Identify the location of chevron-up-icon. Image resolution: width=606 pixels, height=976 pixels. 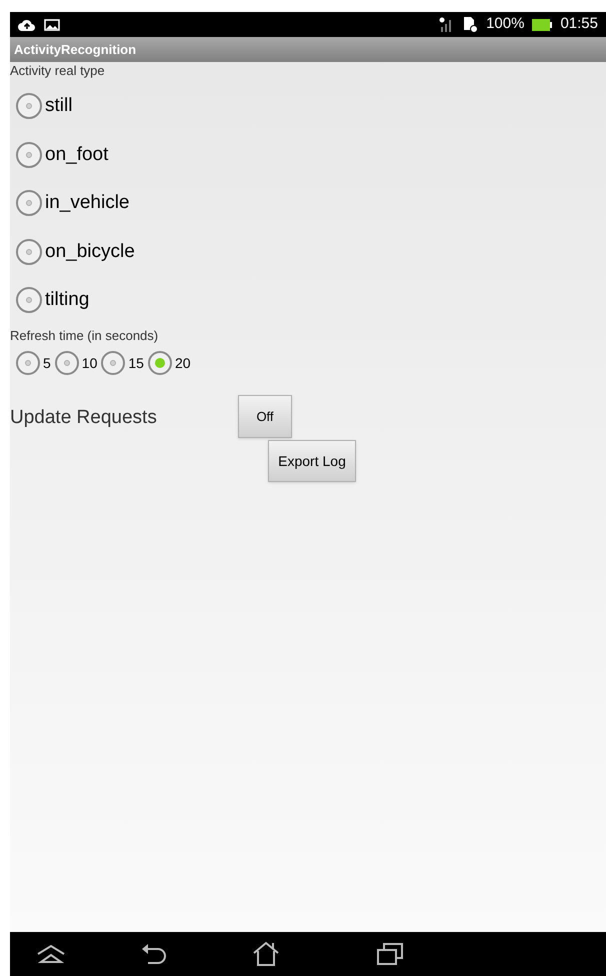
(51, 954).